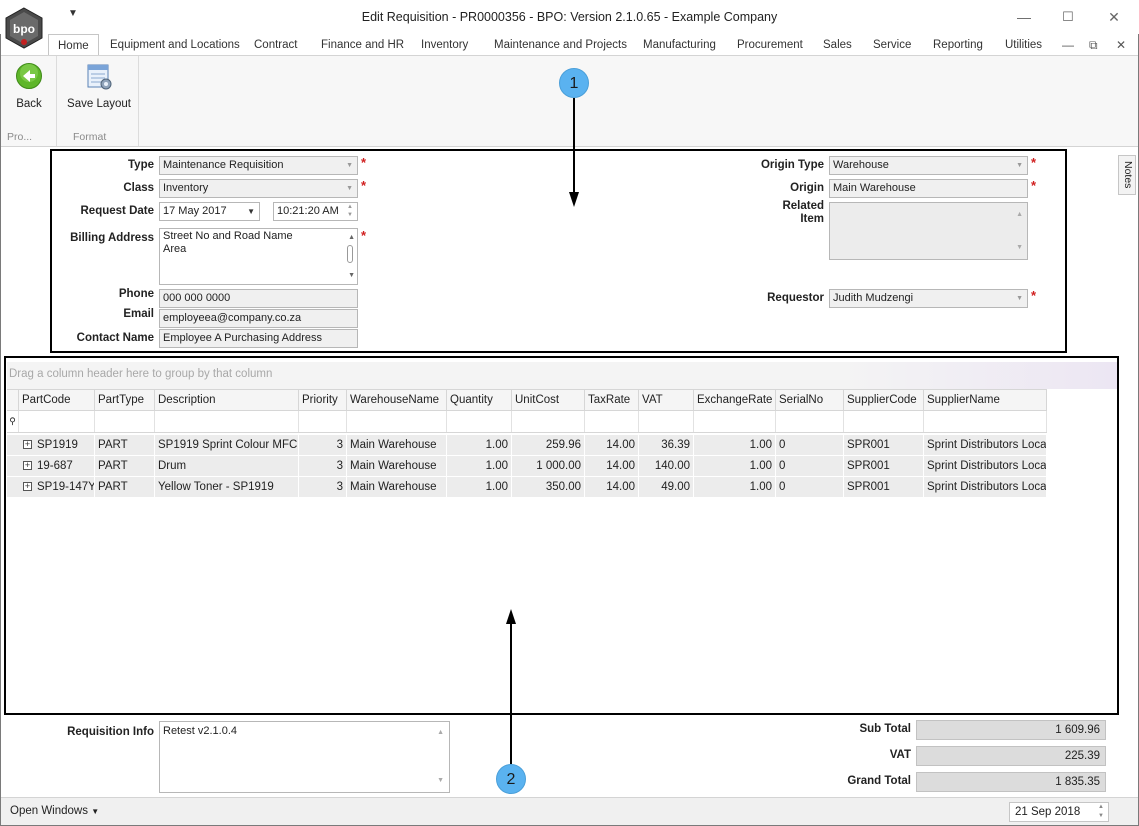  Describe the element at coordinates (542, 431) in the screenshot. I see `annotation-arrows` at that location.